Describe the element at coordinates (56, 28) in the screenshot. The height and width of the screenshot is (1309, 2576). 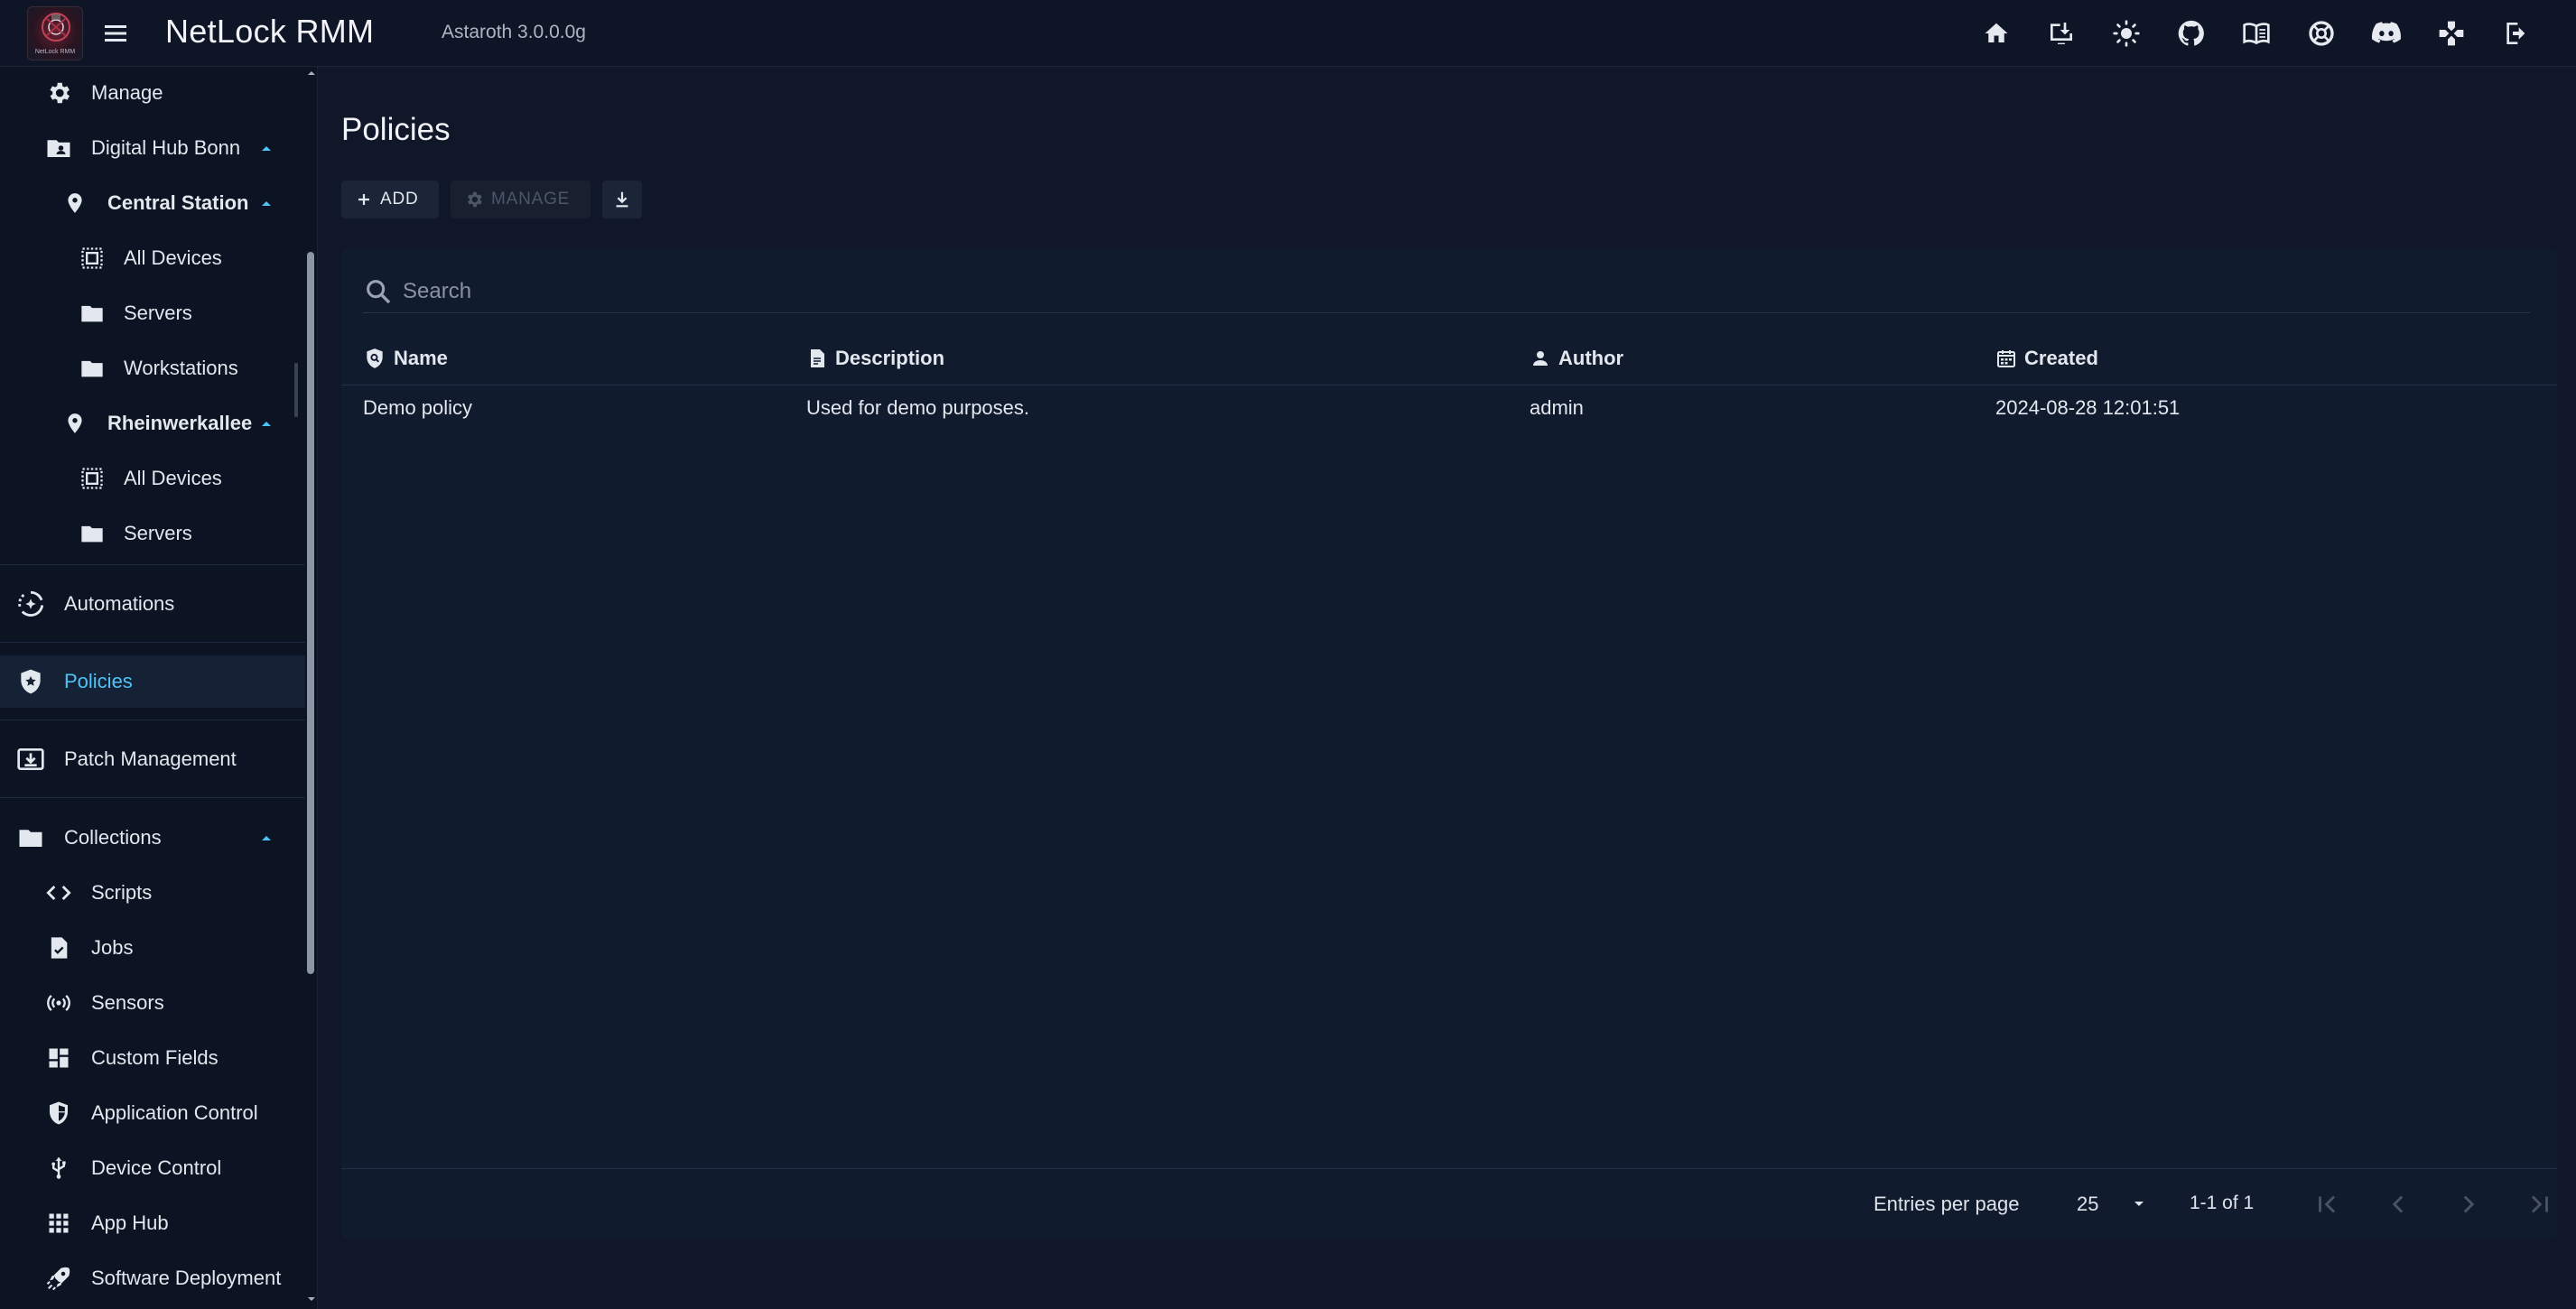
I see `logo-emblem-icon` at that location.